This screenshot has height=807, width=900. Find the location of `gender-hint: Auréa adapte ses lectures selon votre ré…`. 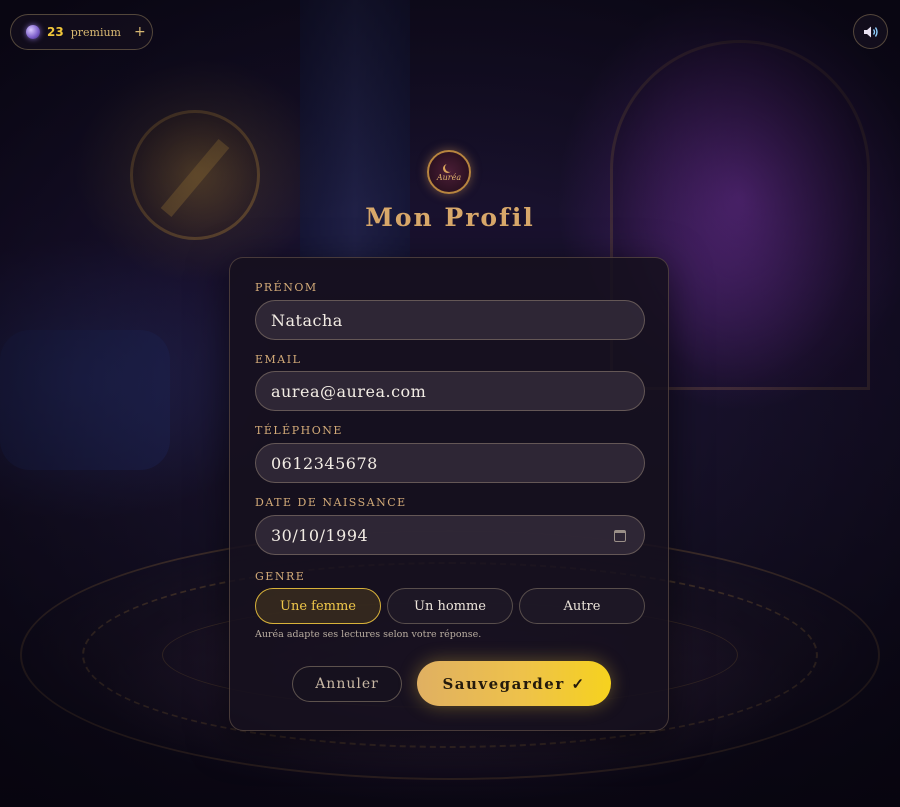

gender-hint: Auréa adapte ses lectures selon votre ré… is located at coordinates (368, 634).